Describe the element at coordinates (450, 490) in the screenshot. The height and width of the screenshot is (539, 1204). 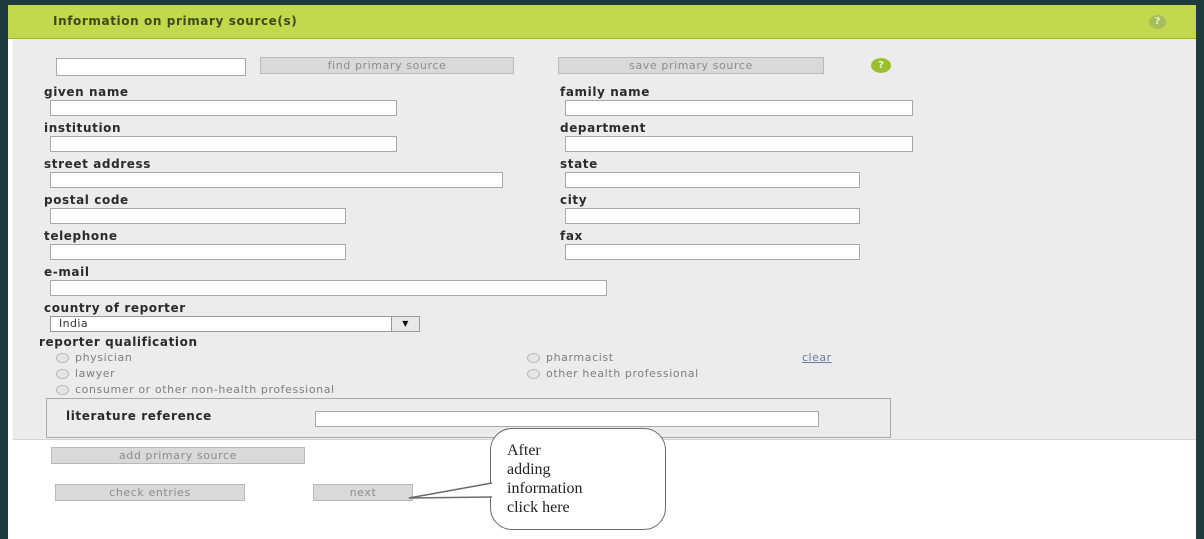
I see `callout-pointer` at that location.